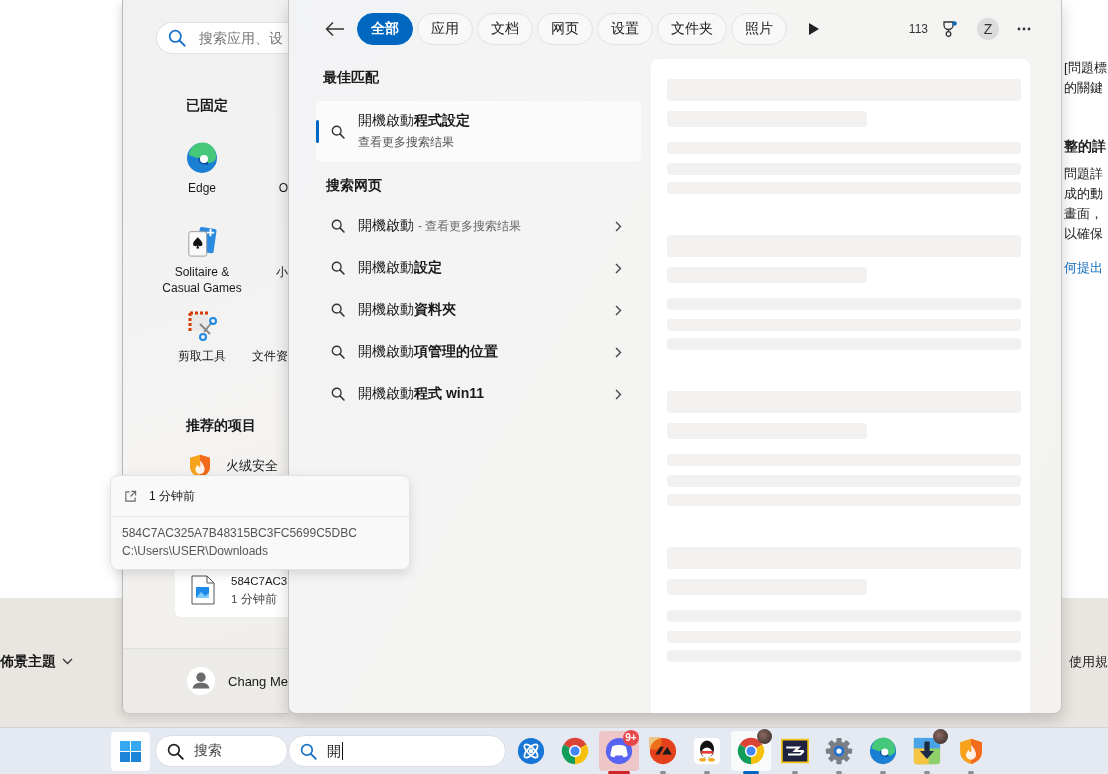 The height and width of the screenshot is (774, 1108). I want to click on orbit-icon, so click(531, 751).